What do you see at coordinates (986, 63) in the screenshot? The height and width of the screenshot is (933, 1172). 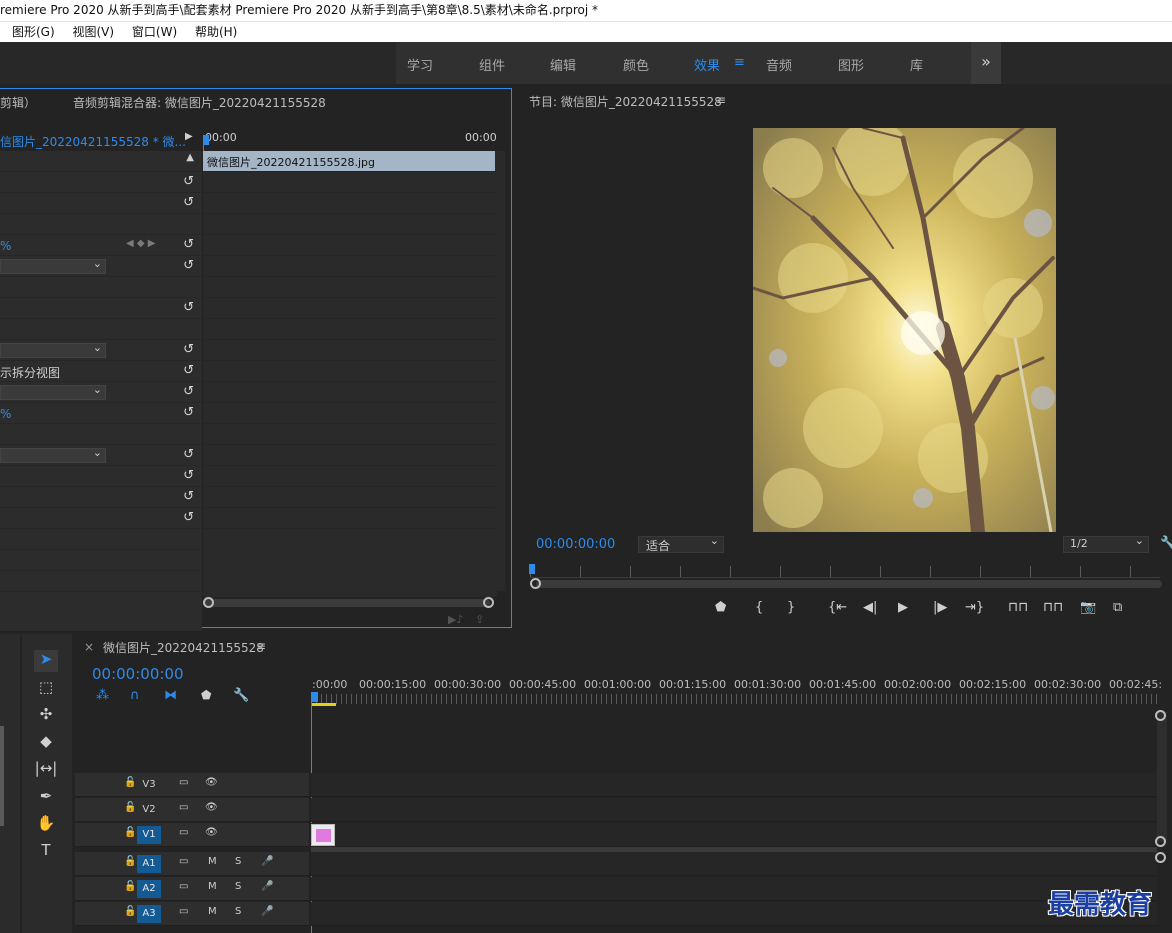 I see `ws-overflow-button: »` at bounding box center [986, 63].